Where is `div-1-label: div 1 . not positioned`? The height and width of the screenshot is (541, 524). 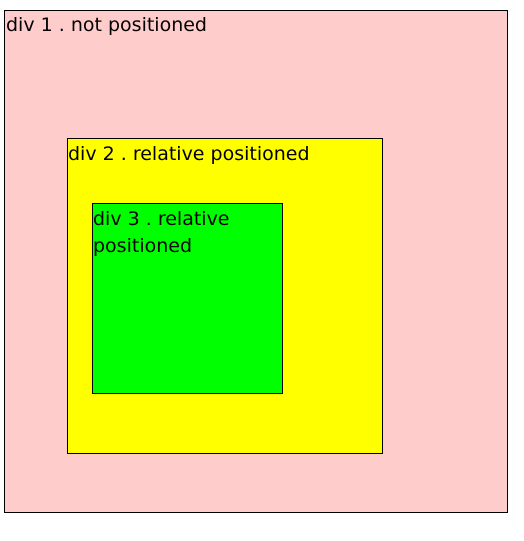
div-1-label: div 1 . not positioned is located at coordinates (106, 25).